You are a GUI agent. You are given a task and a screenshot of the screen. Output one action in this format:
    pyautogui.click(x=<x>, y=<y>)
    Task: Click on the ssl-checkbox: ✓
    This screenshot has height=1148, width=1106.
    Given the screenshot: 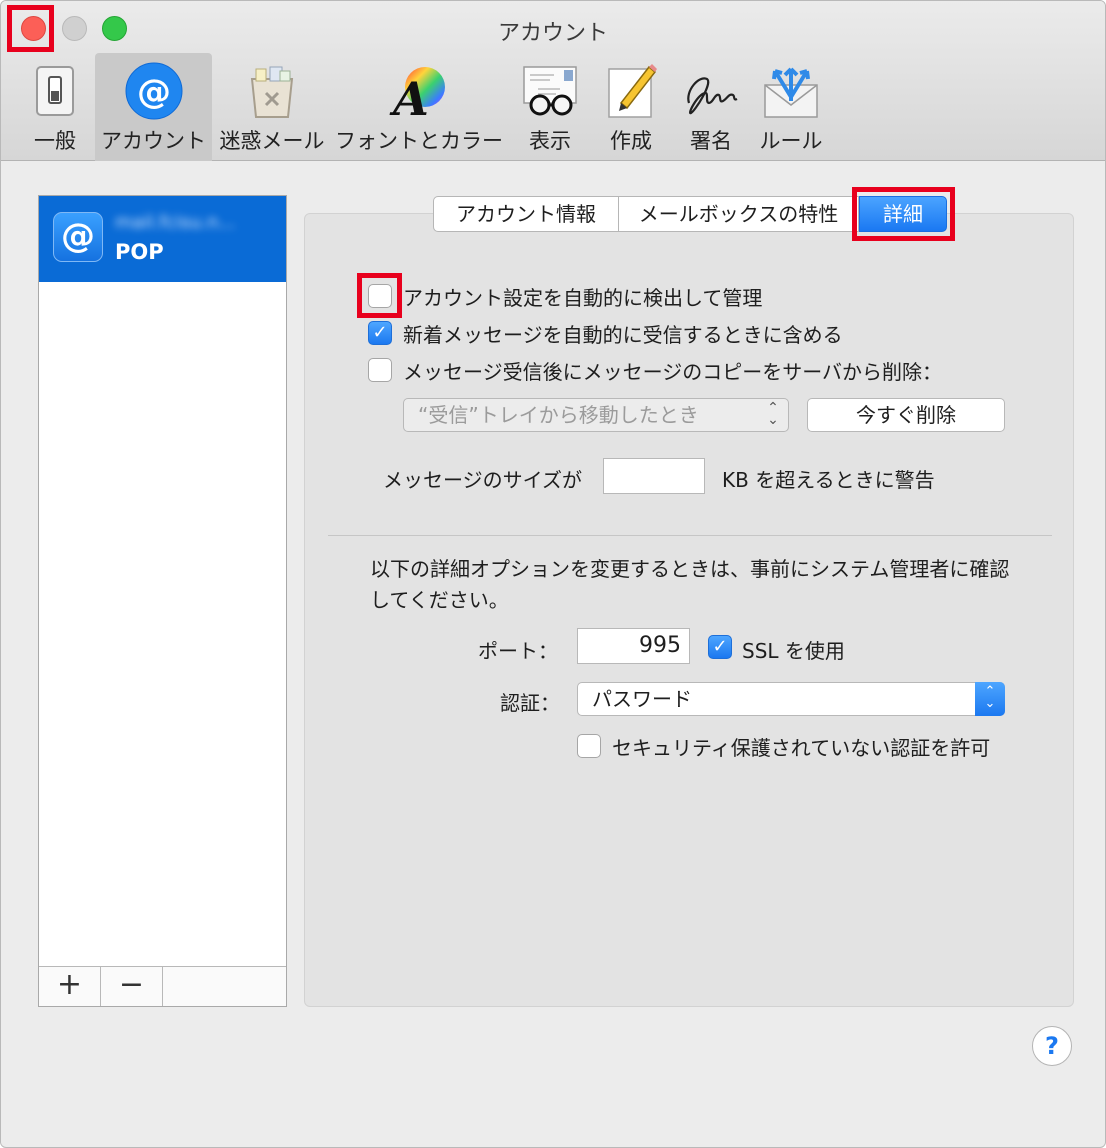 What is the action you would take?
    pyautogui.click(x=720, y=647)
    